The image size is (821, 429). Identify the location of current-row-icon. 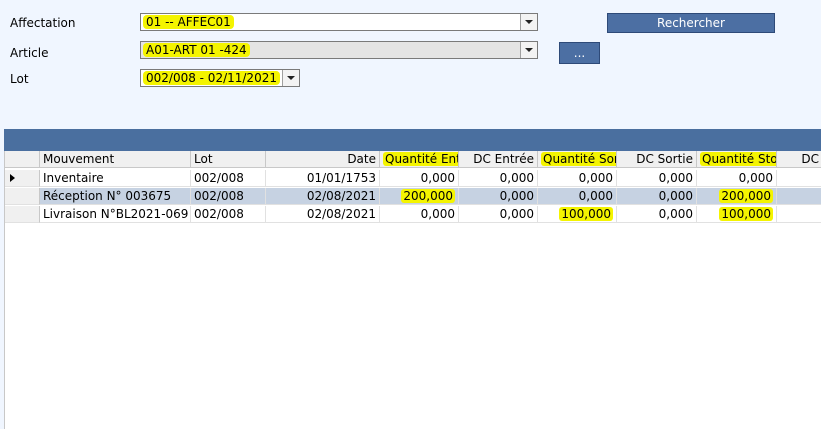
(12, 178).